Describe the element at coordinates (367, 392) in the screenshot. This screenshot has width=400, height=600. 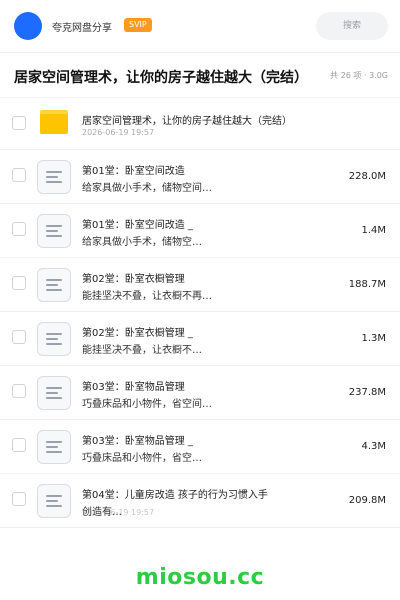
I see `file-size: 237.8M` at that location.